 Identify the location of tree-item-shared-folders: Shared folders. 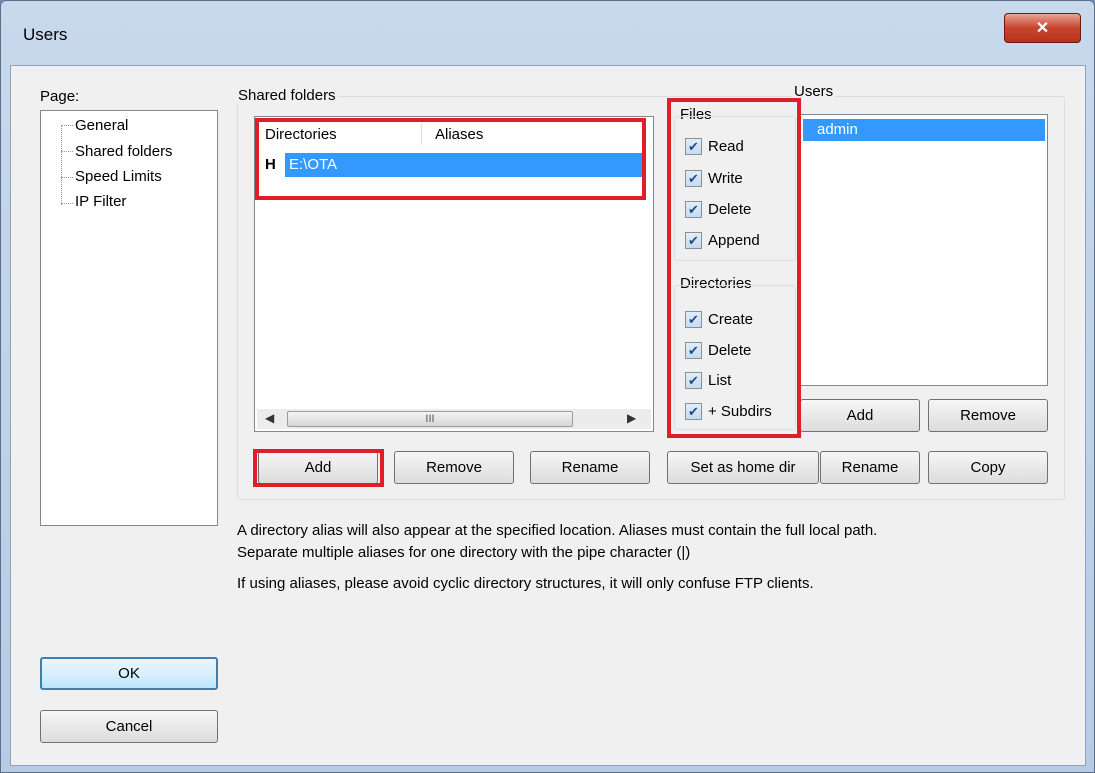
(124, 151).